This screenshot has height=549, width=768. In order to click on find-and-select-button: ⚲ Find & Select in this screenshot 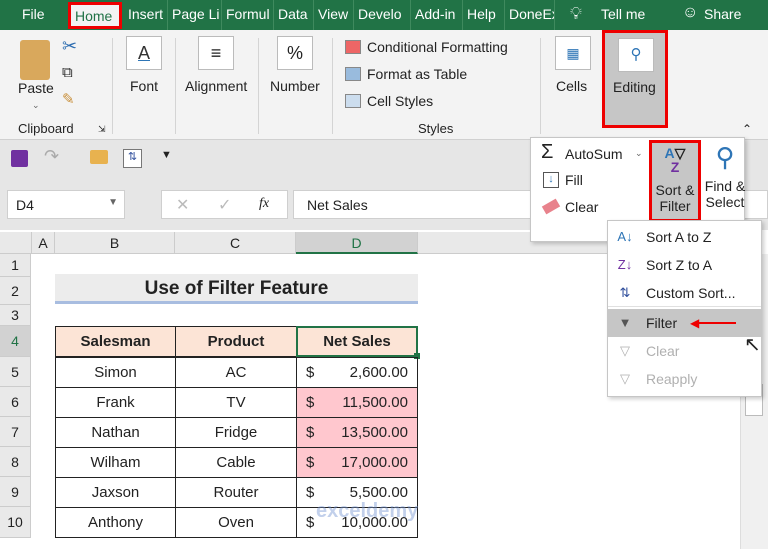, I will do `click(725, 176)`.